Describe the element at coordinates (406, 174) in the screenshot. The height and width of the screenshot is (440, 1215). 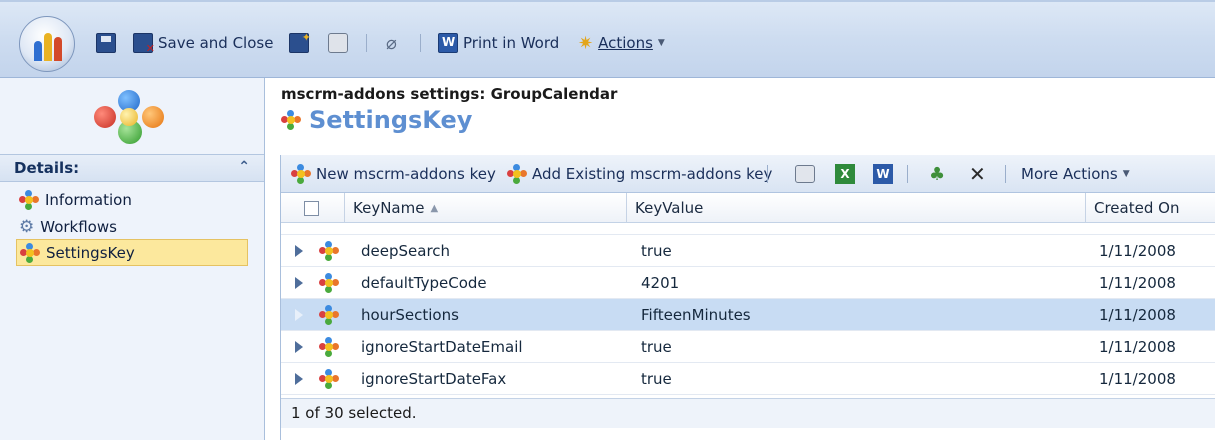
I see `new-key-label: New mscrm-addons key` at that location.